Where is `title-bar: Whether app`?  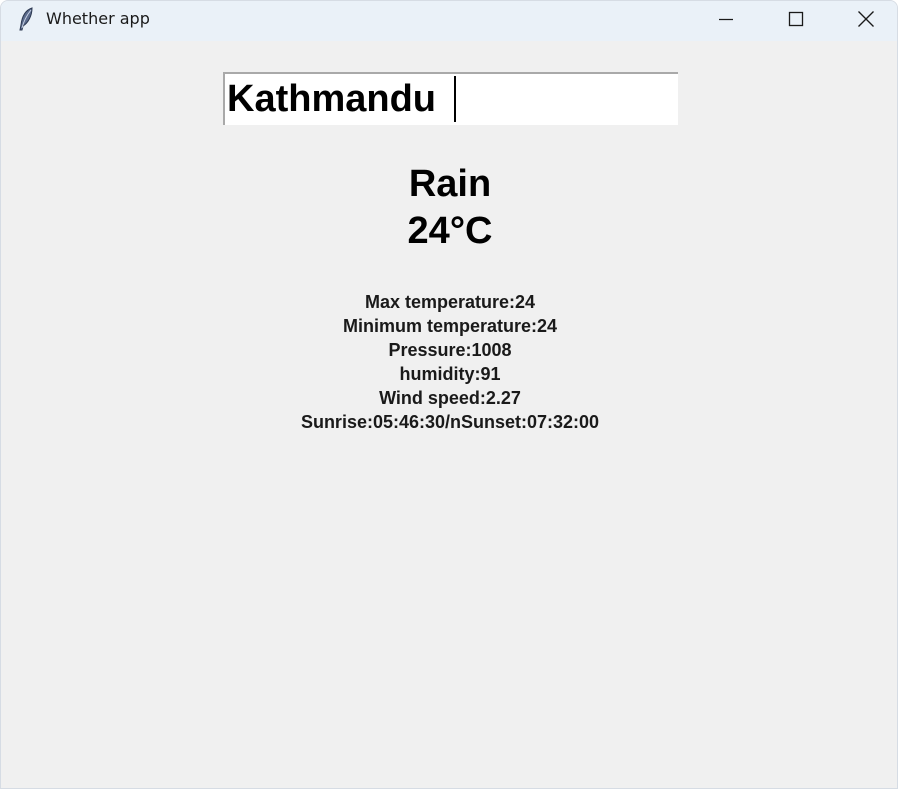 title-bar: Whether app is located at coordinates (449, 21).